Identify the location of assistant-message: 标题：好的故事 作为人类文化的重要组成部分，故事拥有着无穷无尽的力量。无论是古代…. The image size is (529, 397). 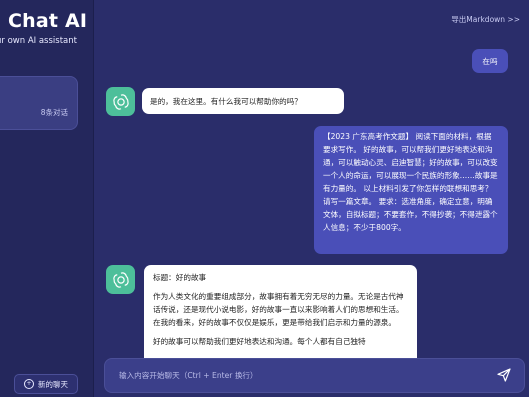
(280, 317).